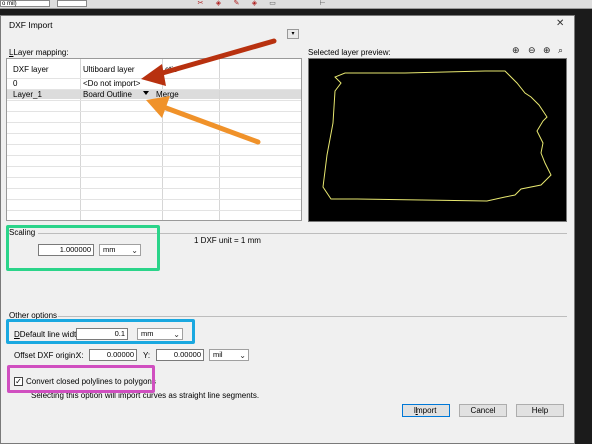  I want to click on line-width-highlight-box, so click(100, 331).